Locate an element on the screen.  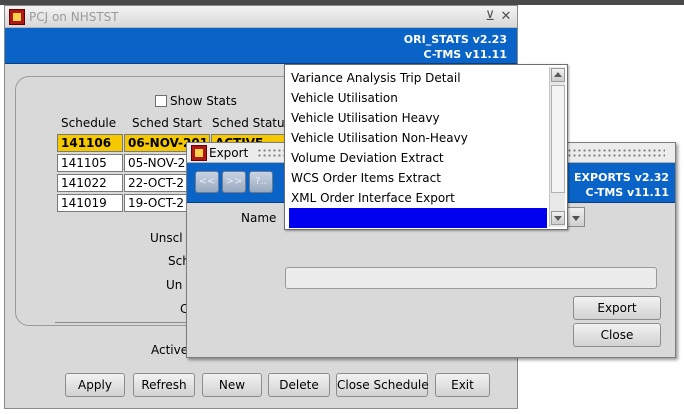
list-item: Volume Deviation Extract is located at coordinates (418, 158).